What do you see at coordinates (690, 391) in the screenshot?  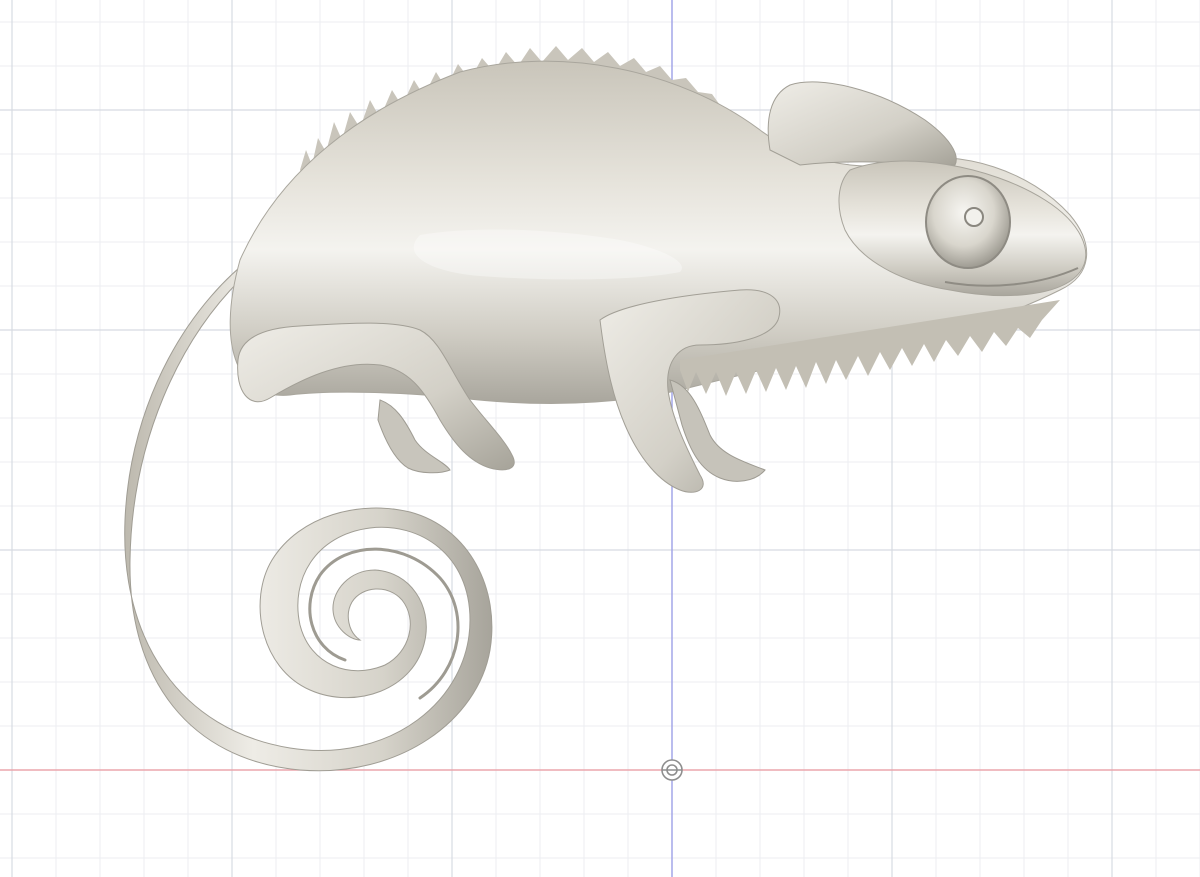 I see `front-leg` at bounding box center [690, 391].